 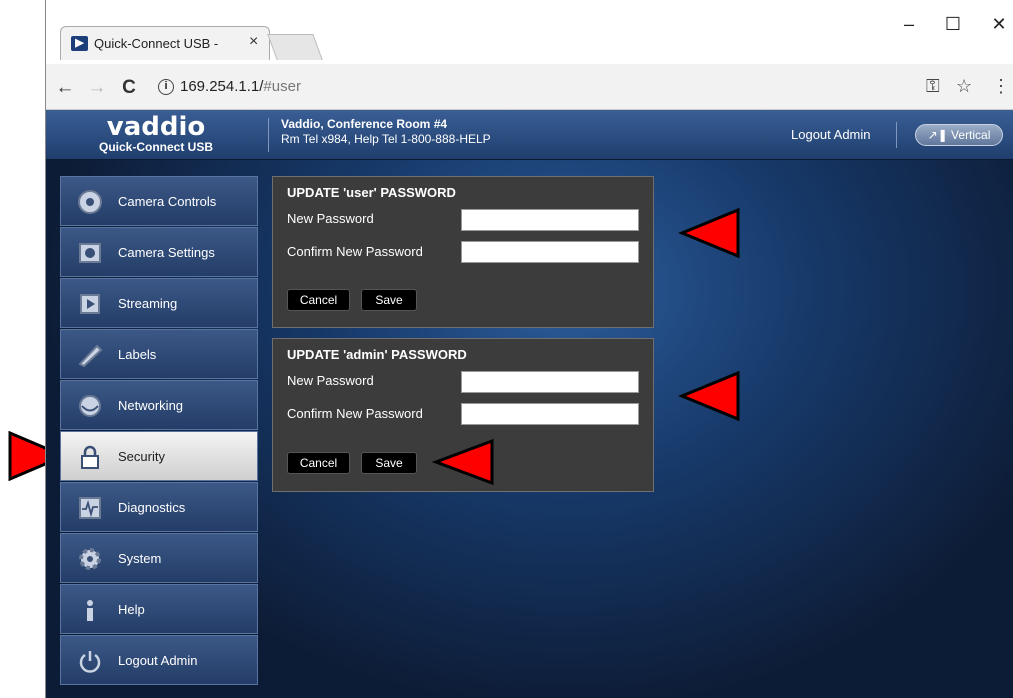 I want to click on url-host: 169.254.1.1/, so click(x=222, y=86).